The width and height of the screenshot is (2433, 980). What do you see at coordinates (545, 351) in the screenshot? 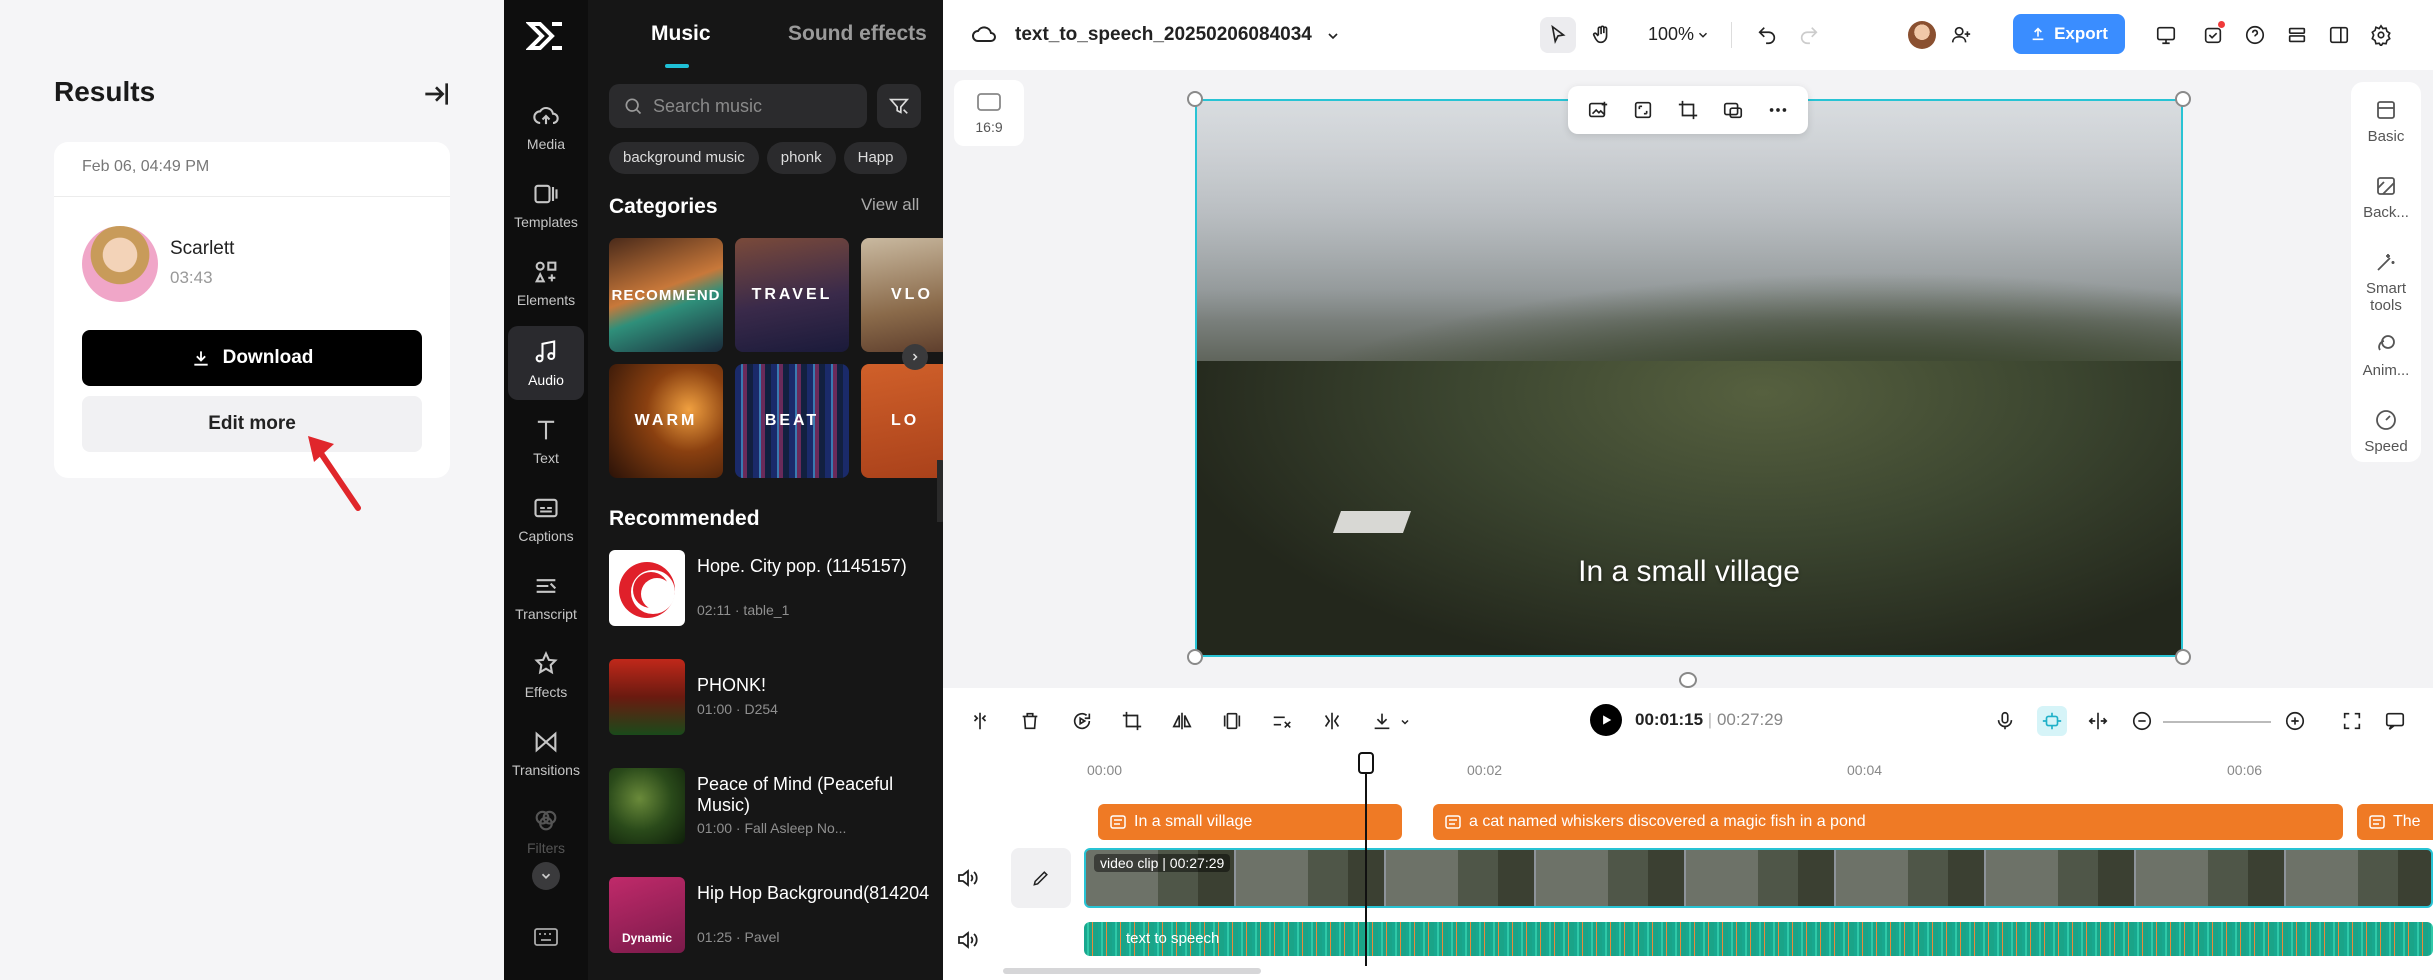
I see `music-note-icon` at bounding box center [545, 351].